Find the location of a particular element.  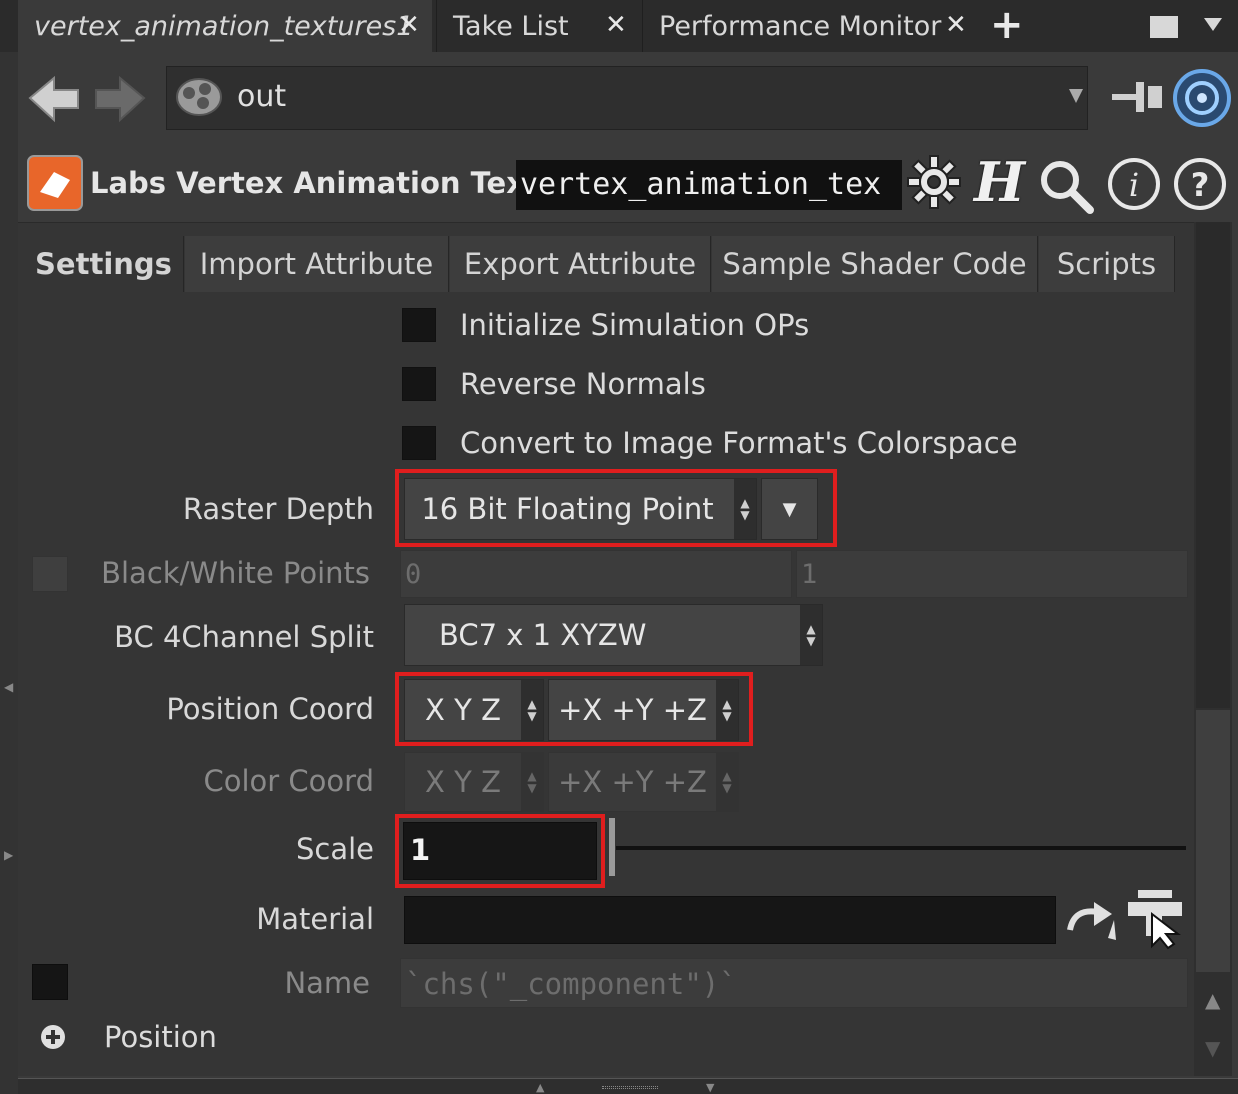

node-name-field: vertex_animation_tex is located at coordinates (709, 185).